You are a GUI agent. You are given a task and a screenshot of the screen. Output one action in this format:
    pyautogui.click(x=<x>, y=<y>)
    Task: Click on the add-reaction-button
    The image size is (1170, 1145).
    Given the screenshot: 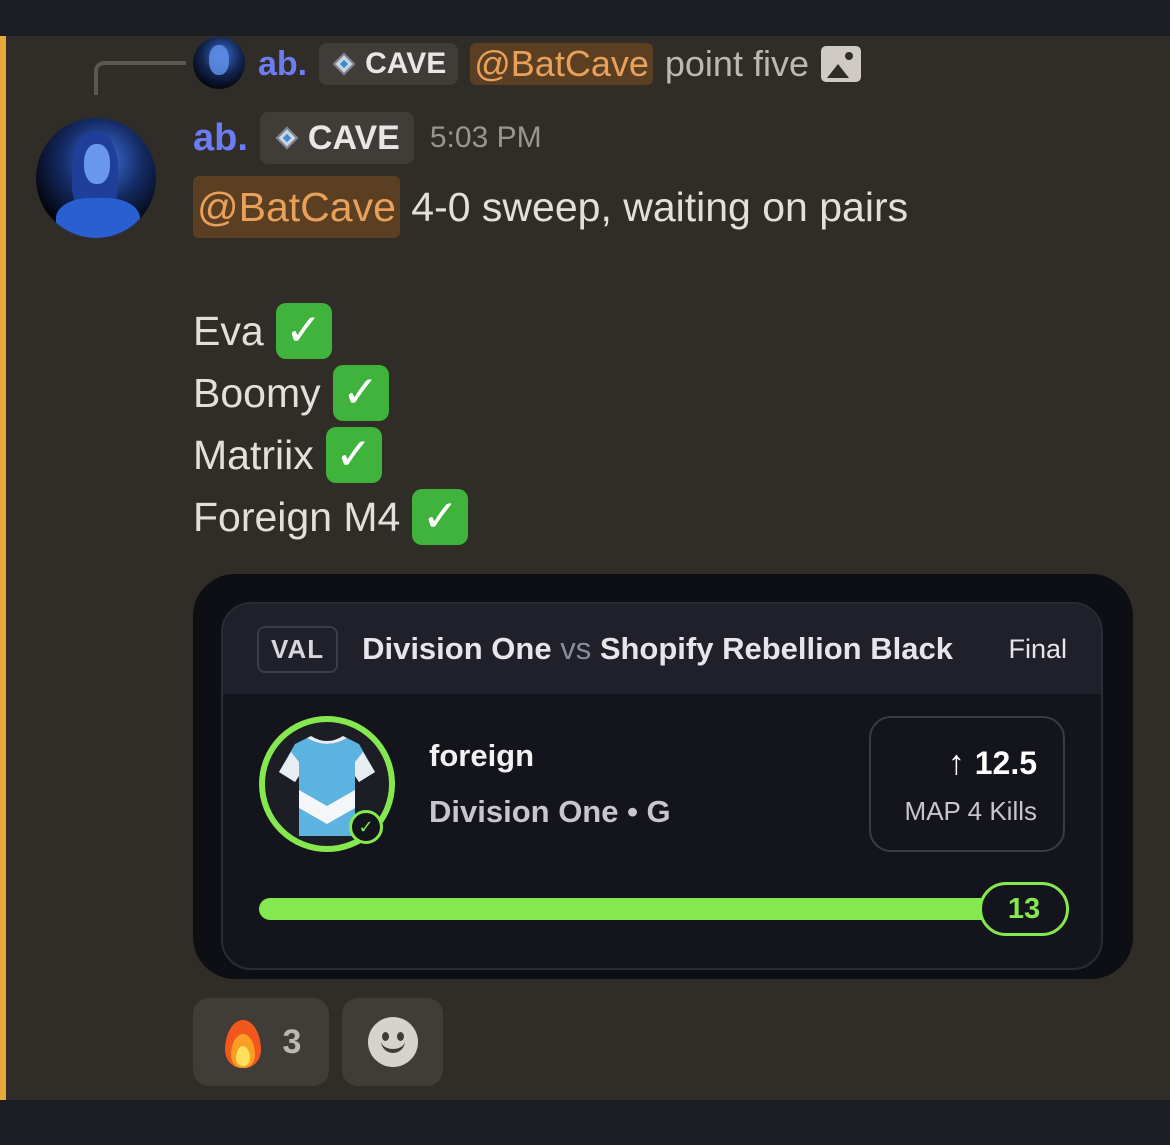 What is the action you would take?
    pyautogui.click(x=392, y=1042)
    